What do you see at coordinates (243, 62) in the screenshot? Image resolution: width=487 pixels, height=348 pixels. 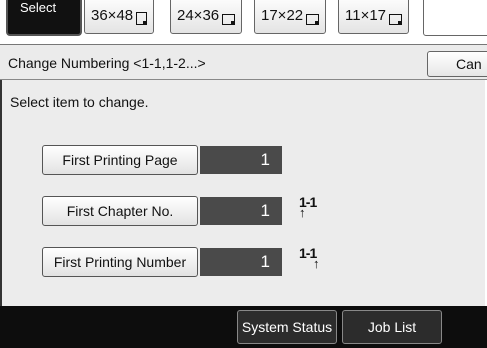 I see `dialog-header: Change Numbering <1-1,1-2...> Can` at bounding box center [243, 62].